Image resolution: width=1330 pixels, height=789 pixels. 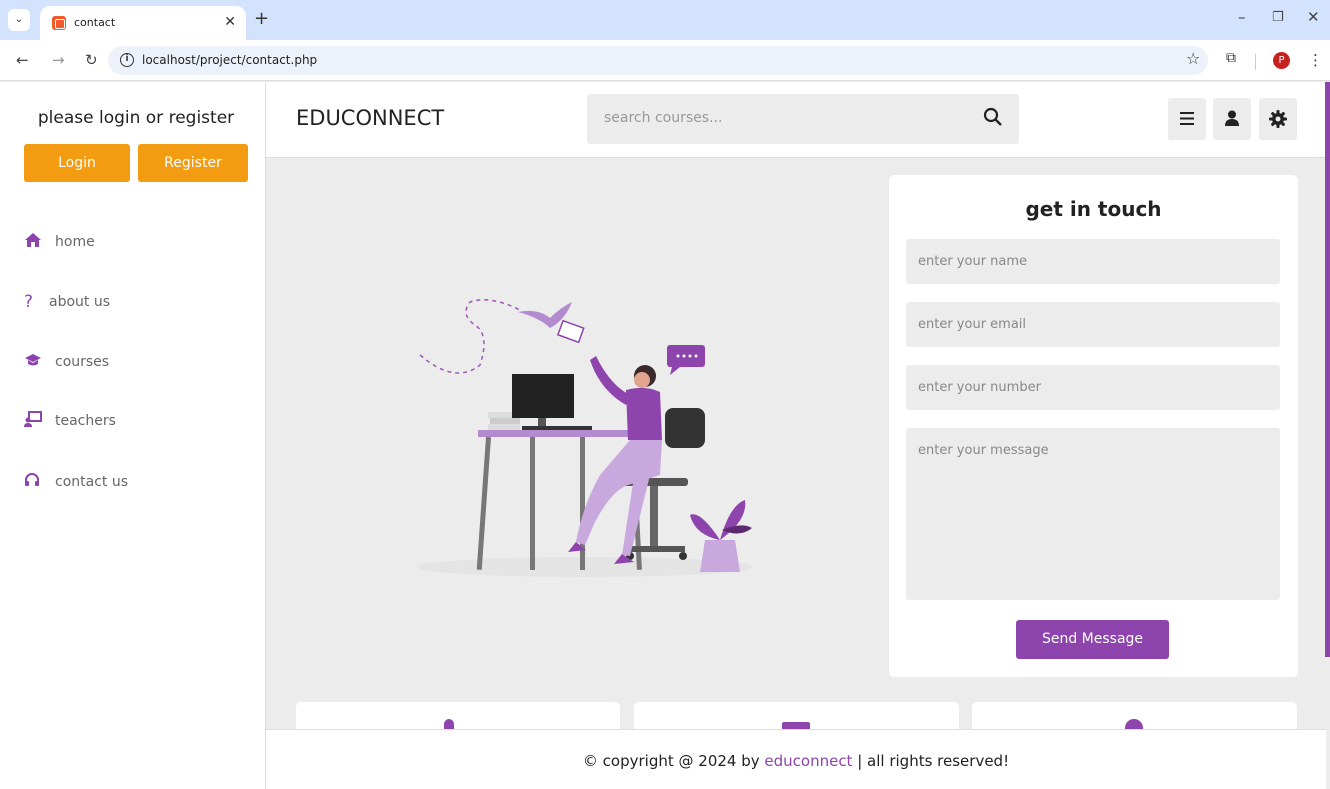 What do you see at coordinates (1231, 58) in the screenshot?
I see `extensions-icon: ⧉` at bounding box center [1231, 58].